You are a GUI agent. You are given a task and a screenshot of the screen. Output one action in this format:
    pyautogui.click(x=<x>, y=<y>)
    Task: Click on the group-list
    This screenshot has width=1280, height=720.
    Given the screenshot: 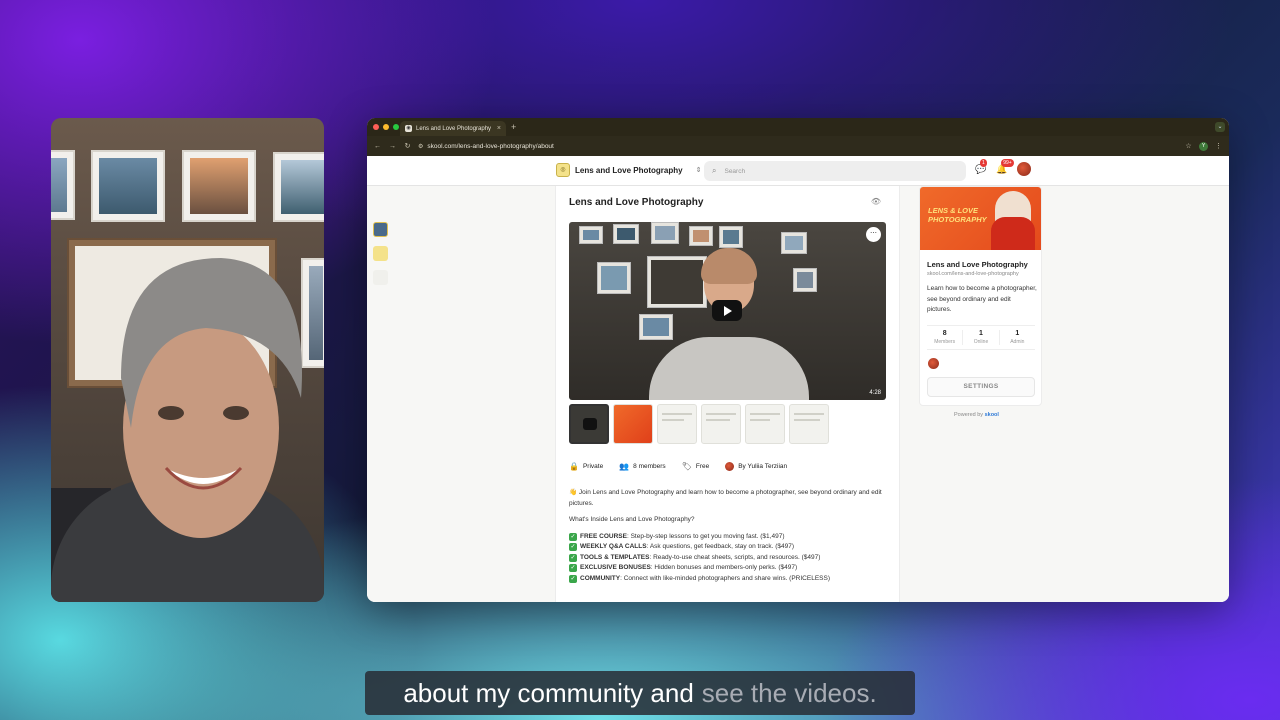 What is the action you would take?
    pyautogui.click(x=380, y=253)
    